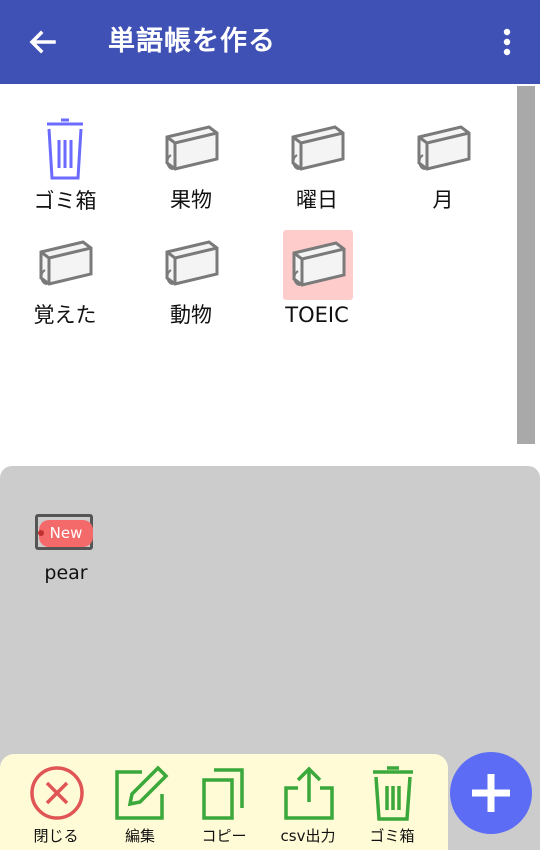 This screenshot has width=540, height=850. What do you see at coordinates (42, 42) in the screenshot?
I see `arrow-left-icon` at bounding box center [42, 42].